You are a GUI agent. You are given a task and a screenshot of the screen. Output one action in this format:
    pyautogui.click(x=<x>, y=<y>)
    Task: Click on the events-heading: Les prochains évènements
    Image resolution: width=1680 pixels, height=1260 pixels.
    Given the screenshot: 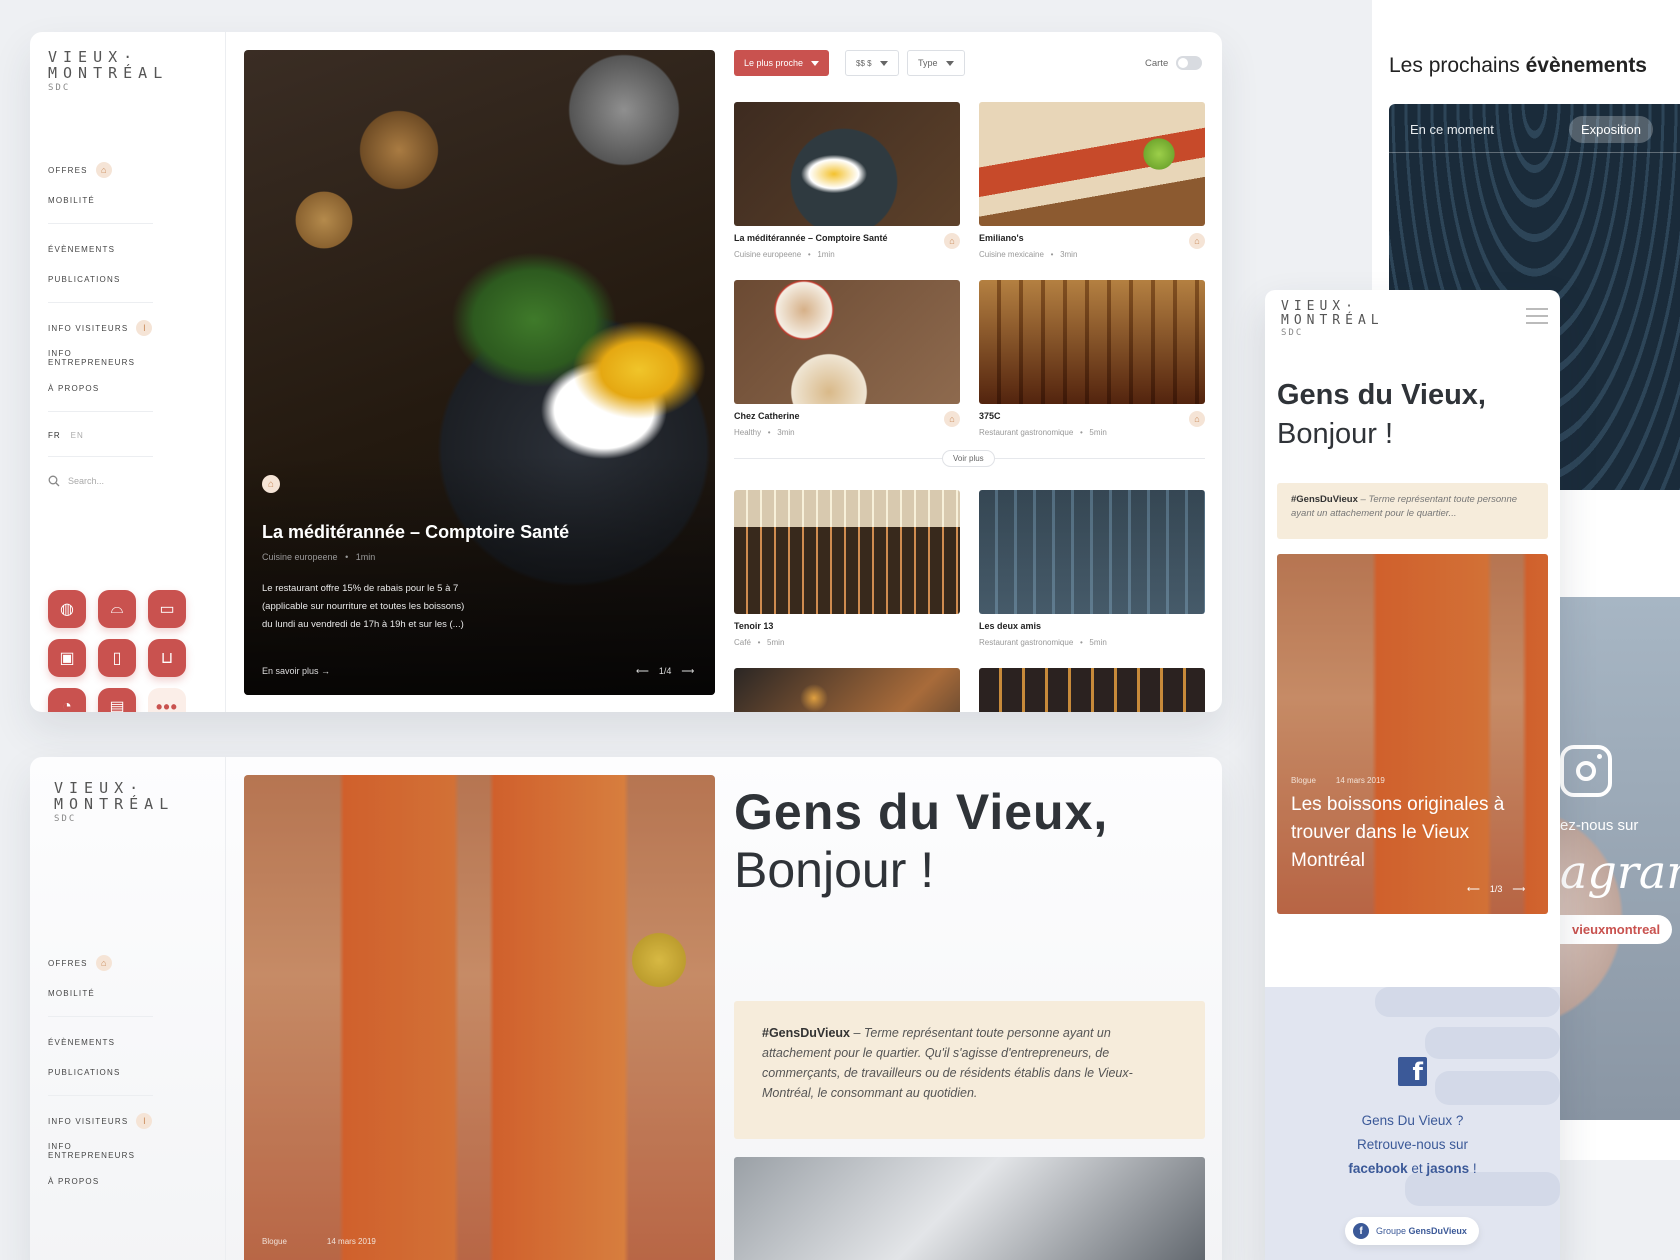 What is the action you would take?
    pyautogui.click(x=1518, y=65)
    